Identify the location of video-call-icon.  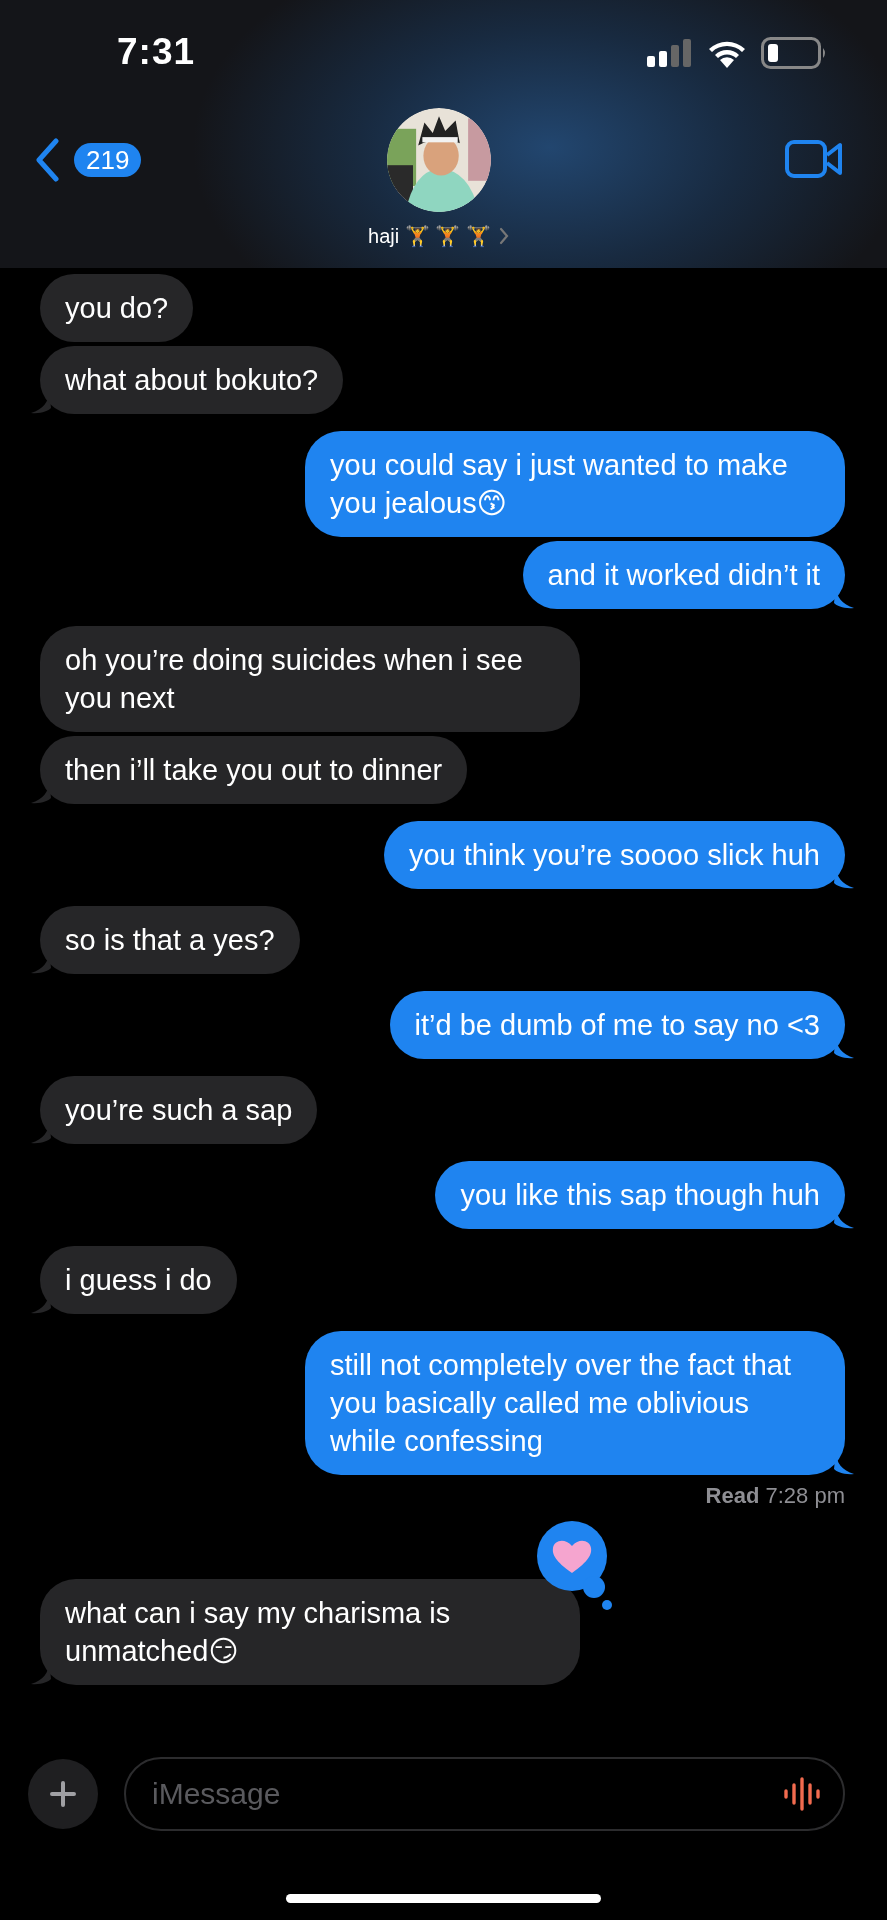
(814, 159).